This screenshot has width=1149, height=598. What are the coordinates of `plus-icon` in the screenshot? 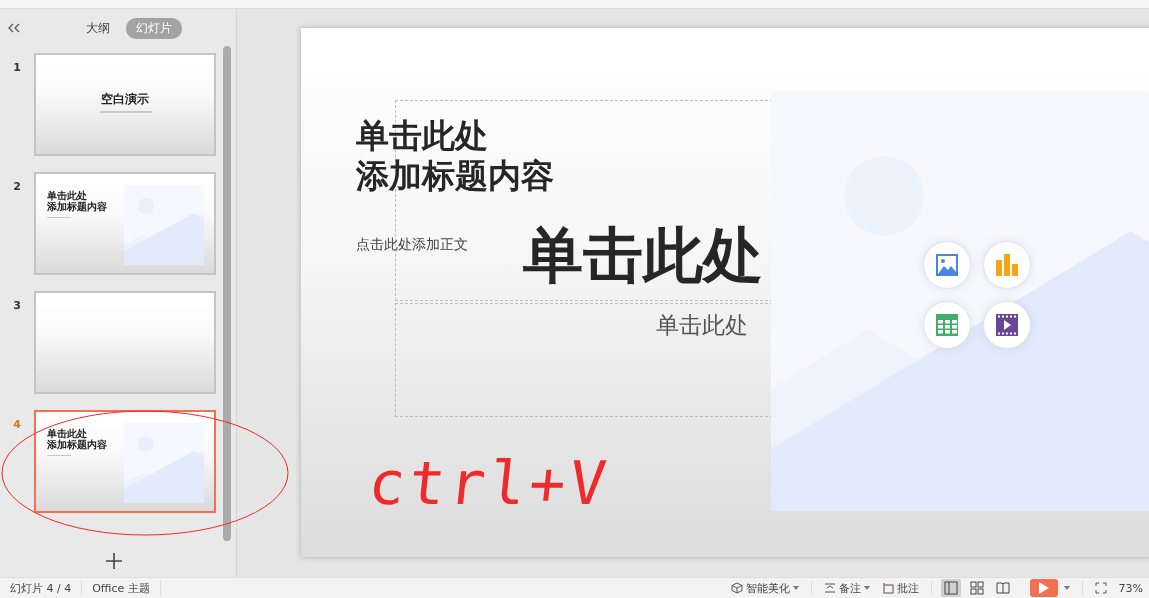 It's located at (114, 561).